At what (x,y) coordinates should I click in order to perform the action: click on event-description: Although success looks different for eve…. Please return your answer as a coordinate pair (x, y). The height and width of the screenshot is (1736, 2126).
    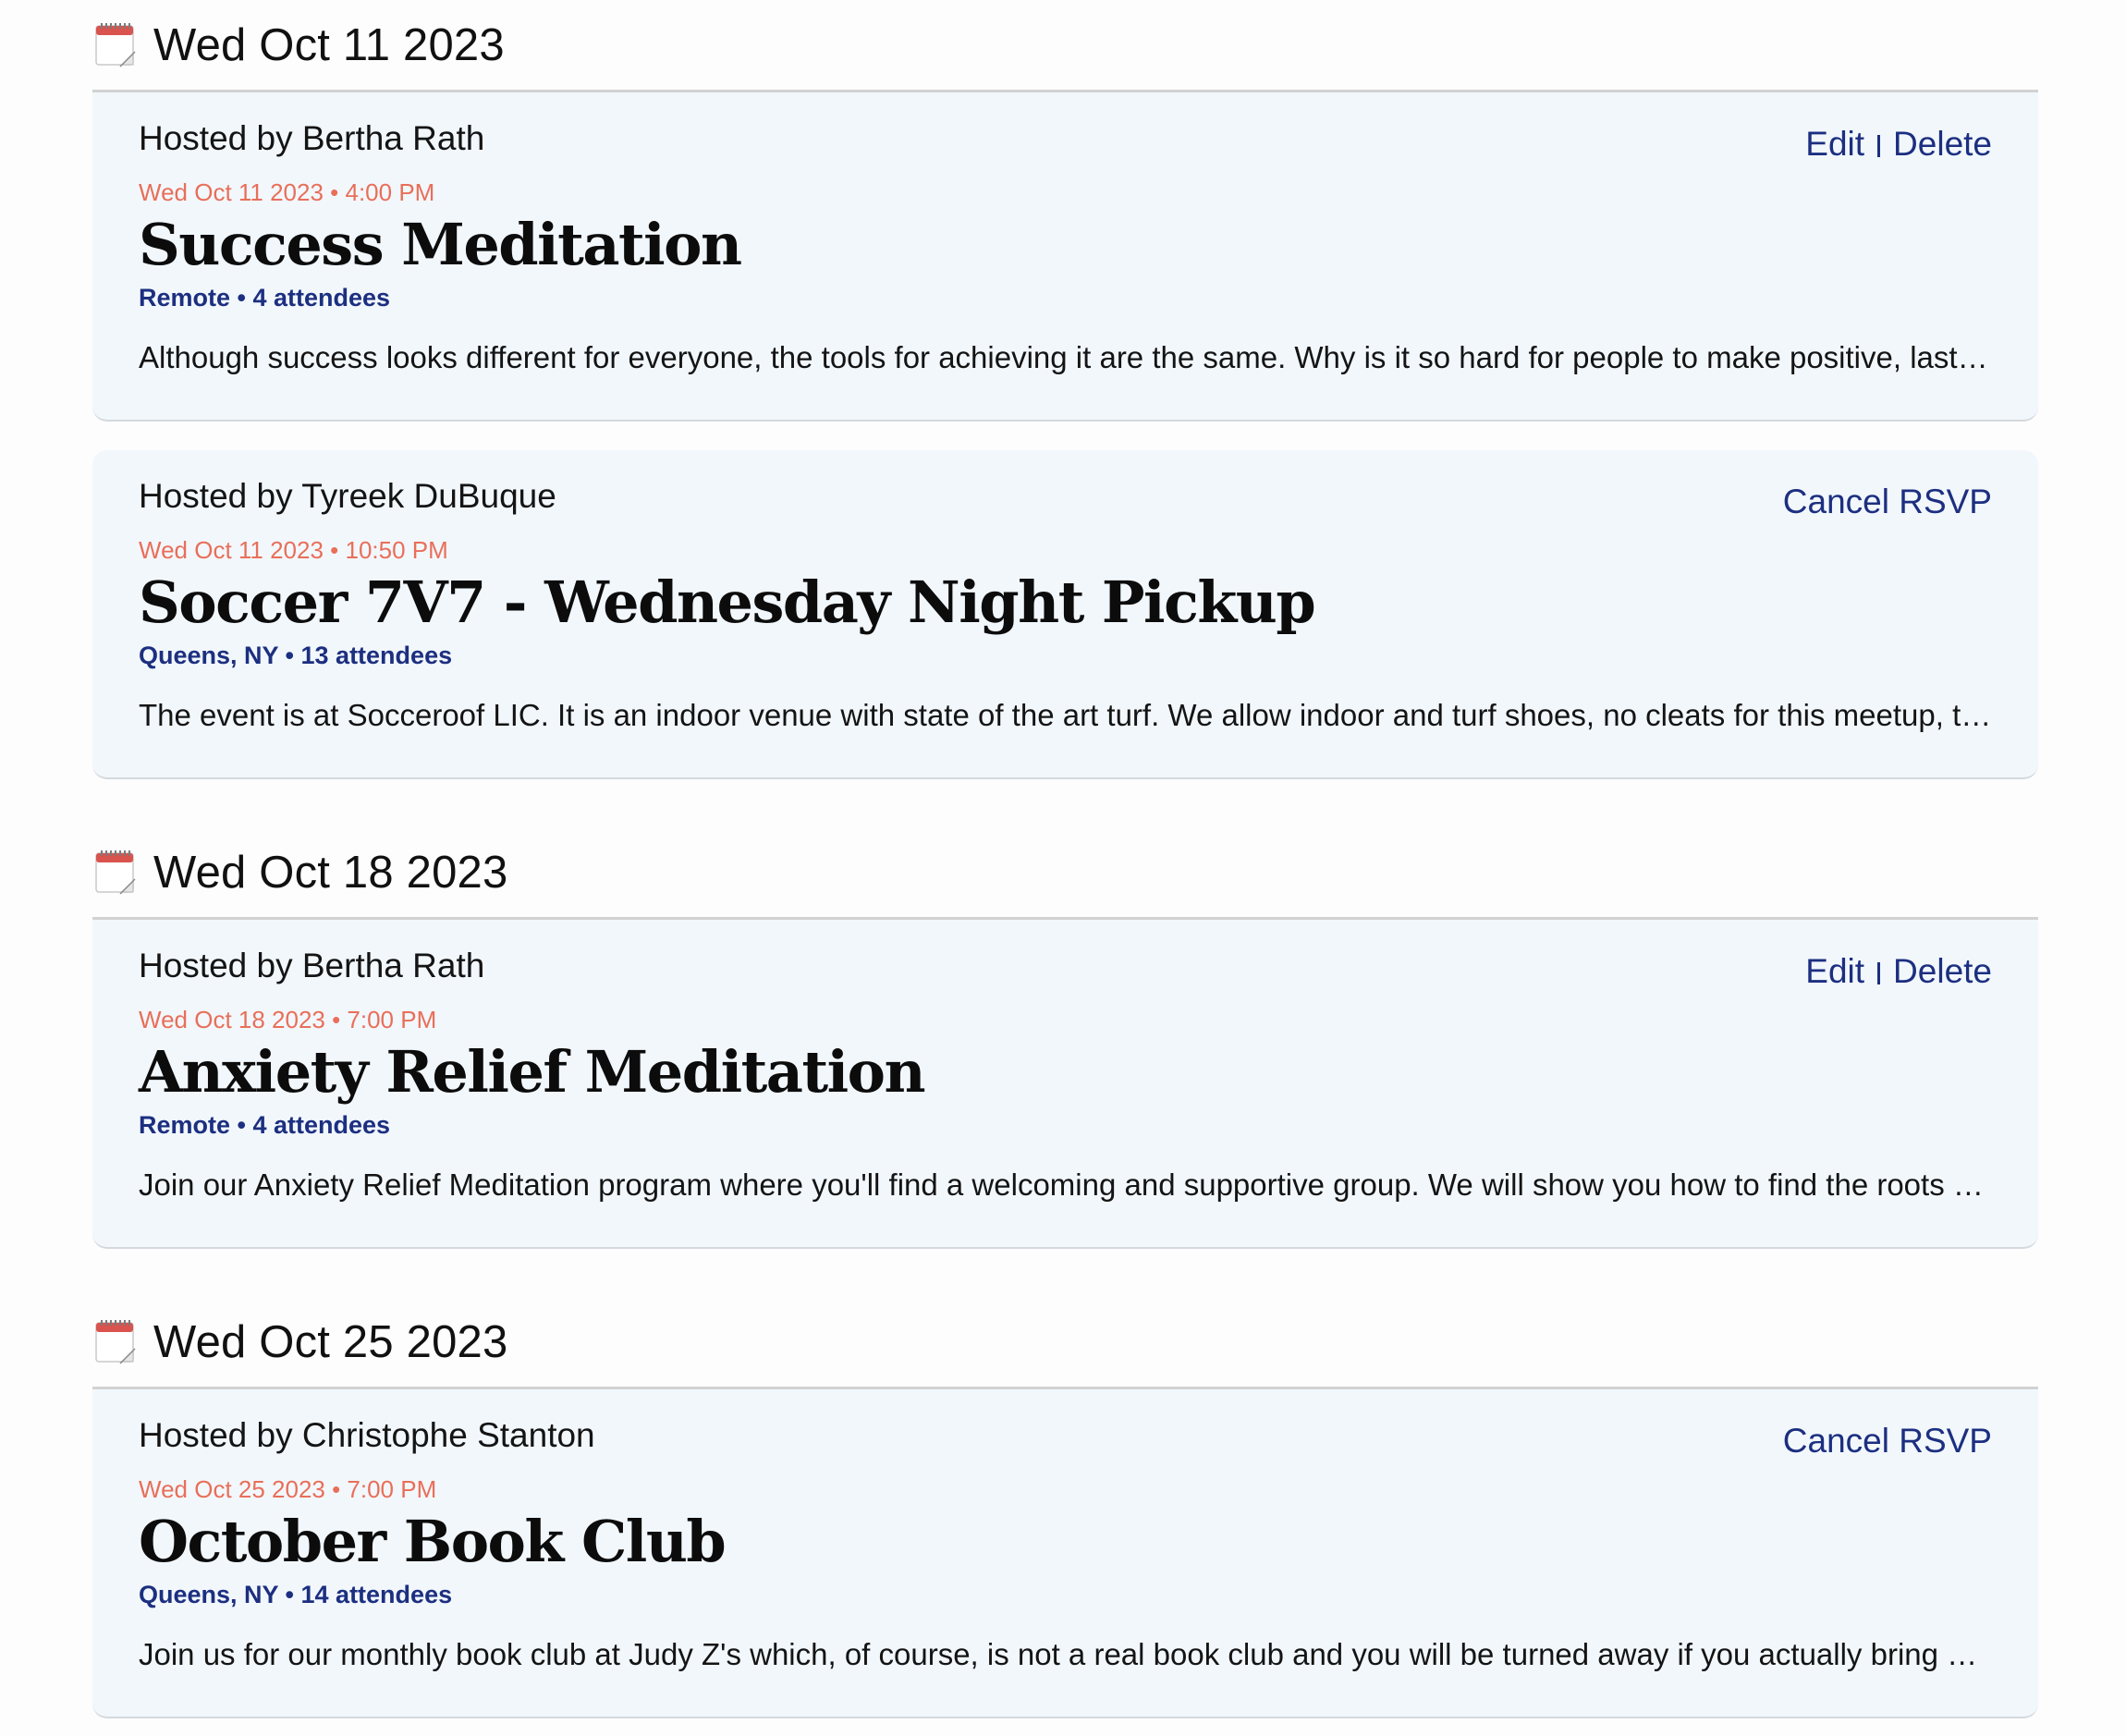
    Looking at the image, I should click on (1065, 357).